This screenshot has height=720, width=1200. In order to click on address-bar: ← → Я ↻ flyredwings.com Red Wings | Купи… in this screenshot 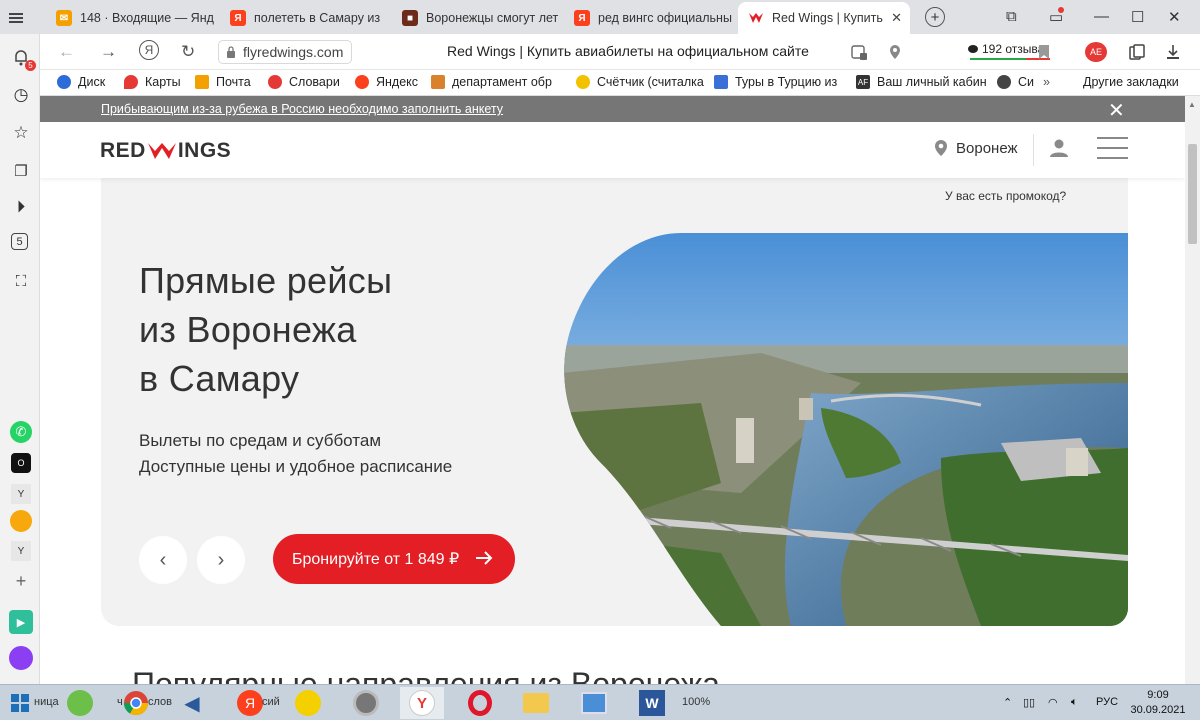, I will do `click(620, 52)`.